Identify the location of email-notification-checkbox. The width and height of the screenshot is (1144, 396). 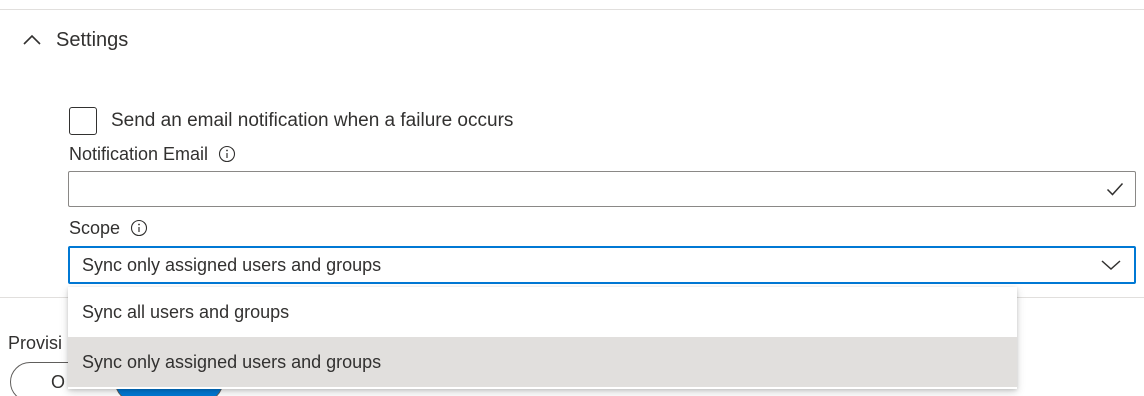
(83, 121).